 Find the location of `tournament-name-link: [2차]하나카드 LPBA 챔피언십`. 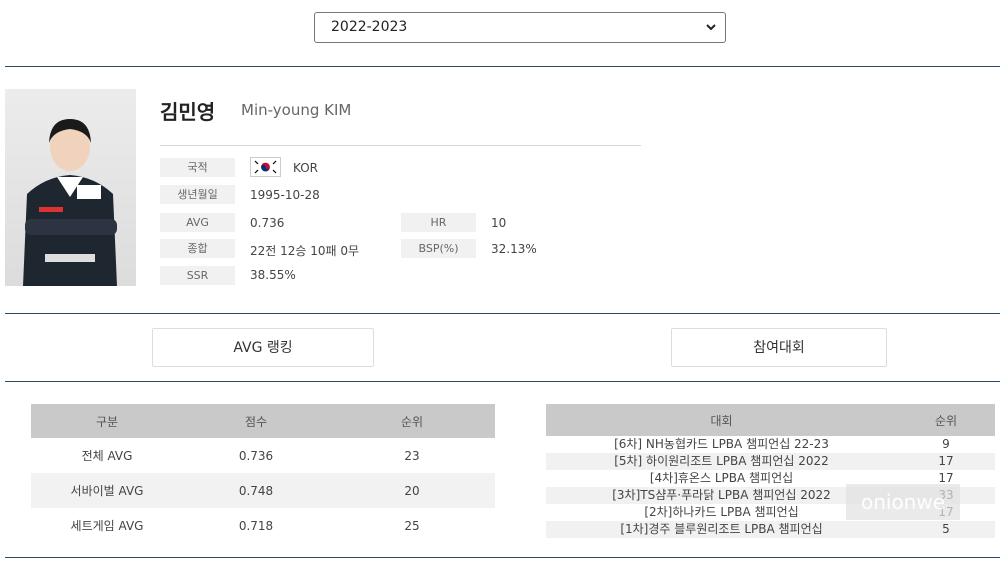

tournament-name-link: [2차]하나카드 LPBA 챔피언십 is located at coordinates (721, 512).